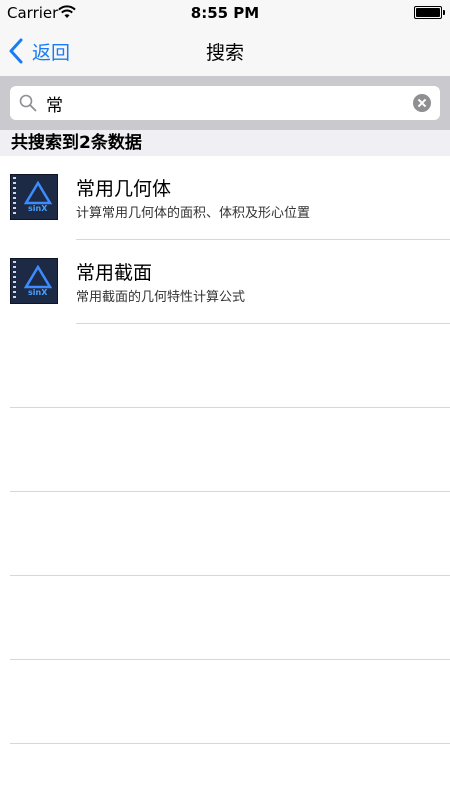 The height and width of the screenshot is (800, 450). Describe the element at coordinates (263, 323) in the screenshot. I see `row-divider` at that location.